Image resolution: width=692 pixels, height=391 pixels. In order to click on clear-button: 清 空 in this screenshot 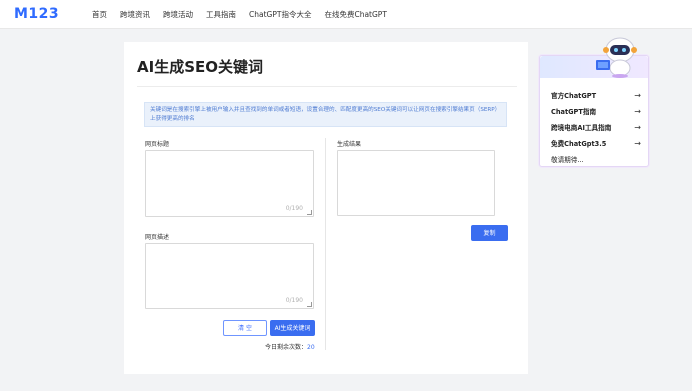, I will do `click(245, 328)`.